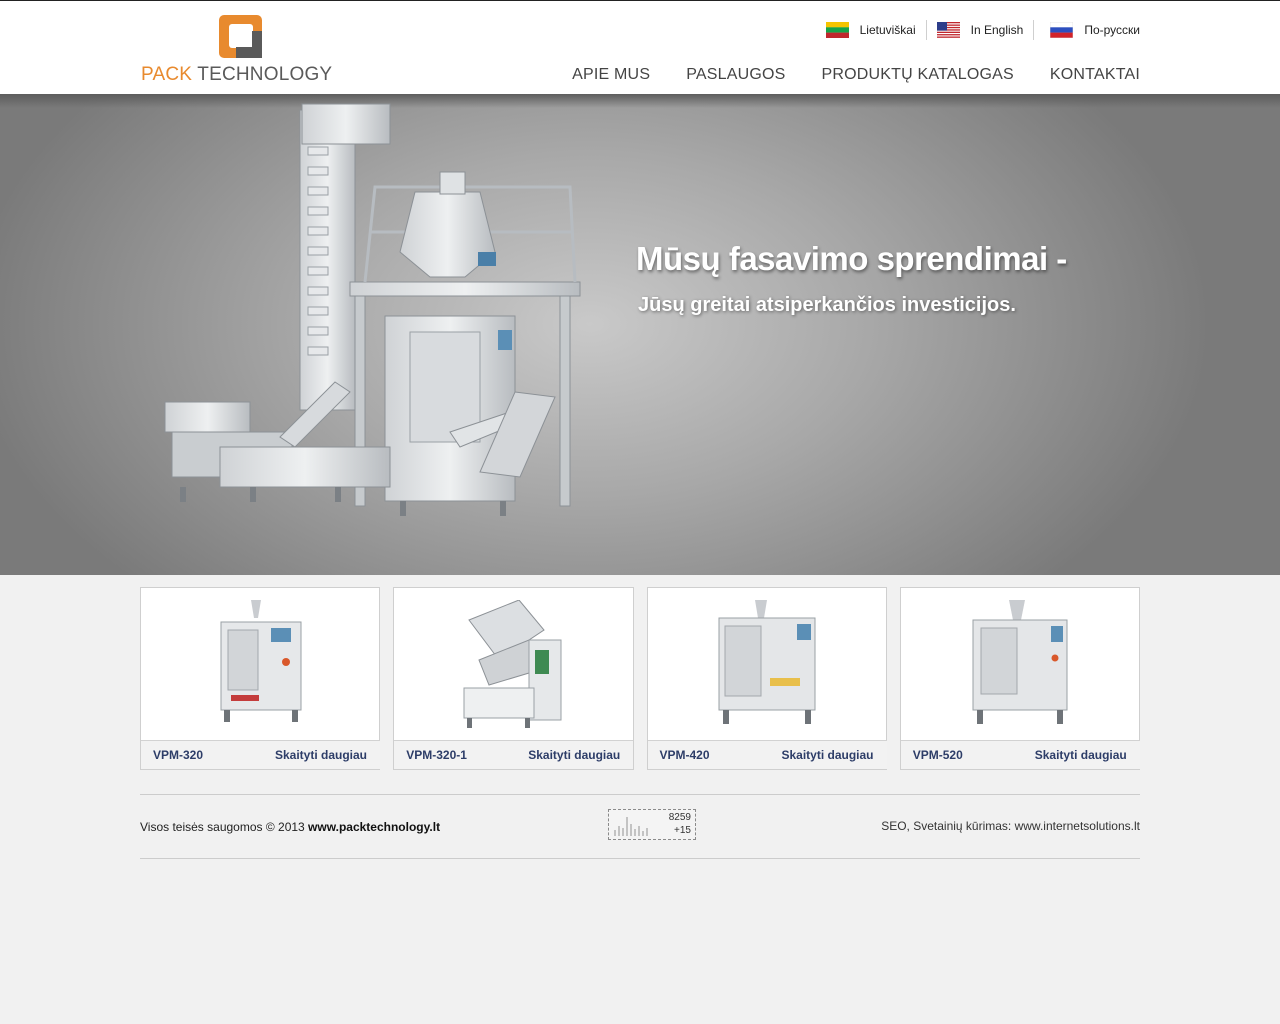  What do you see at coordinates (178, 755) in the screenshot?
I see `product-name: VPM-320` at bounding box center [178, 755].